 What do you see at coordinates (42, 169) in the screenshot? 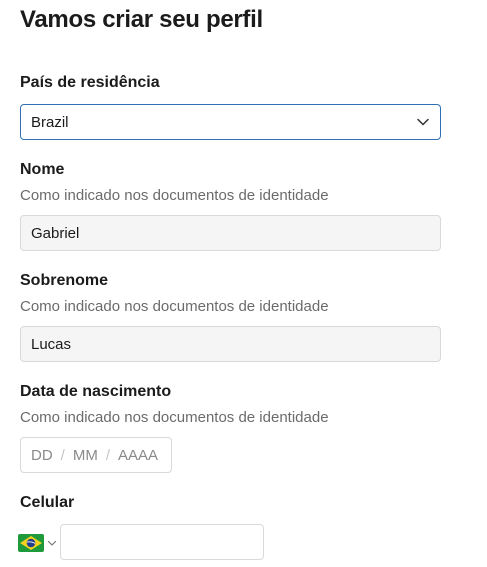
I see `first-name-label: Nome` at bounding box center [42, 169].